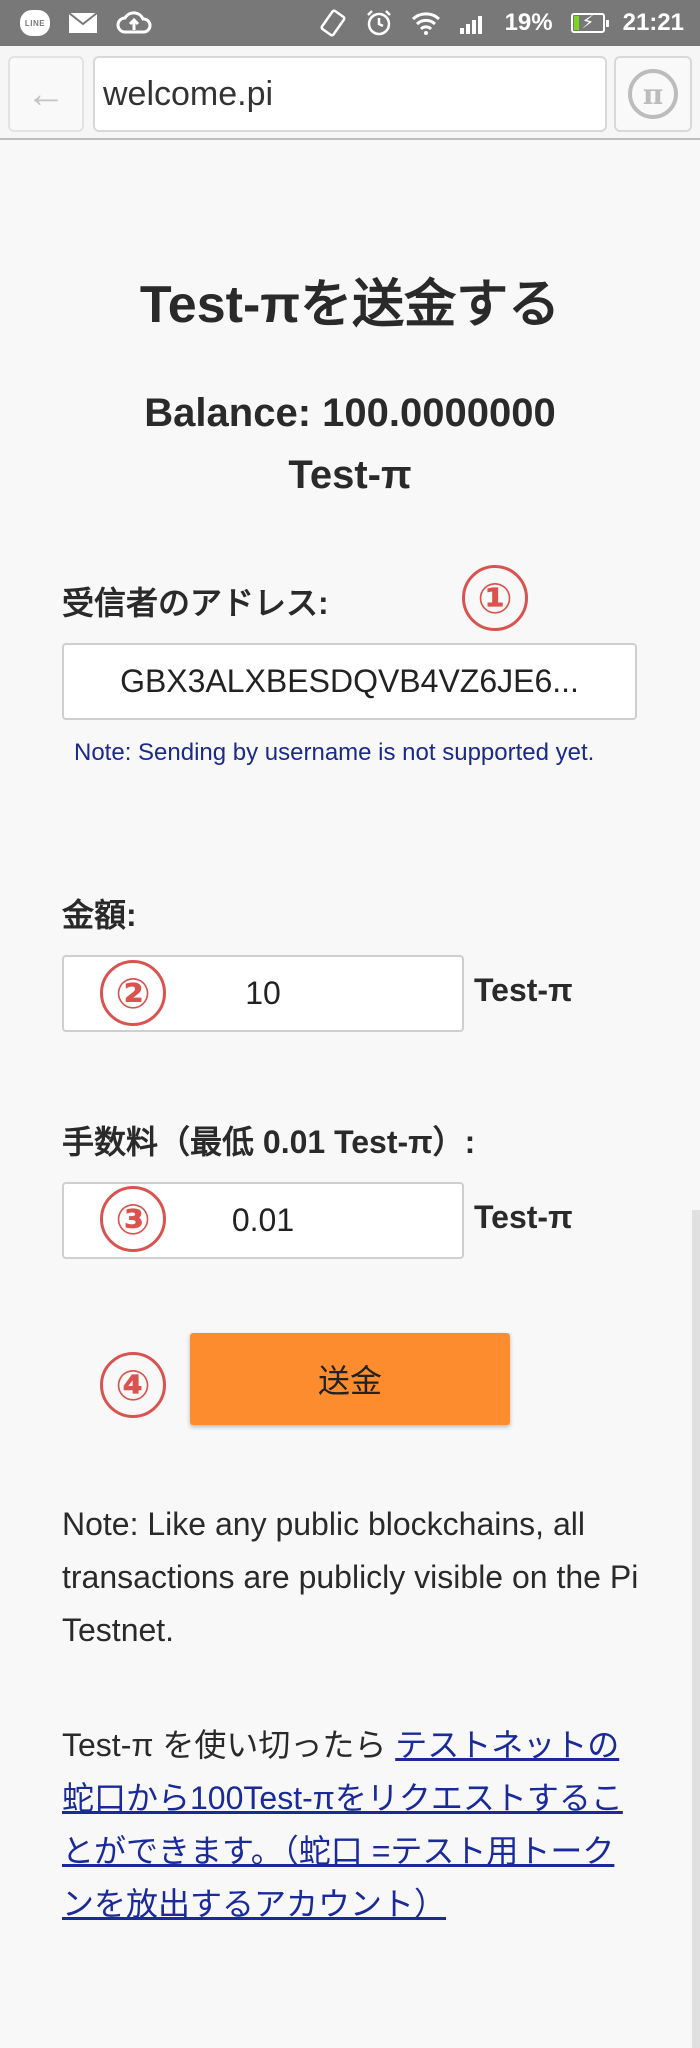 This screenshot has width=700, height=2048. I want to click on fee-unit: Test-π, so click(523, 1217).